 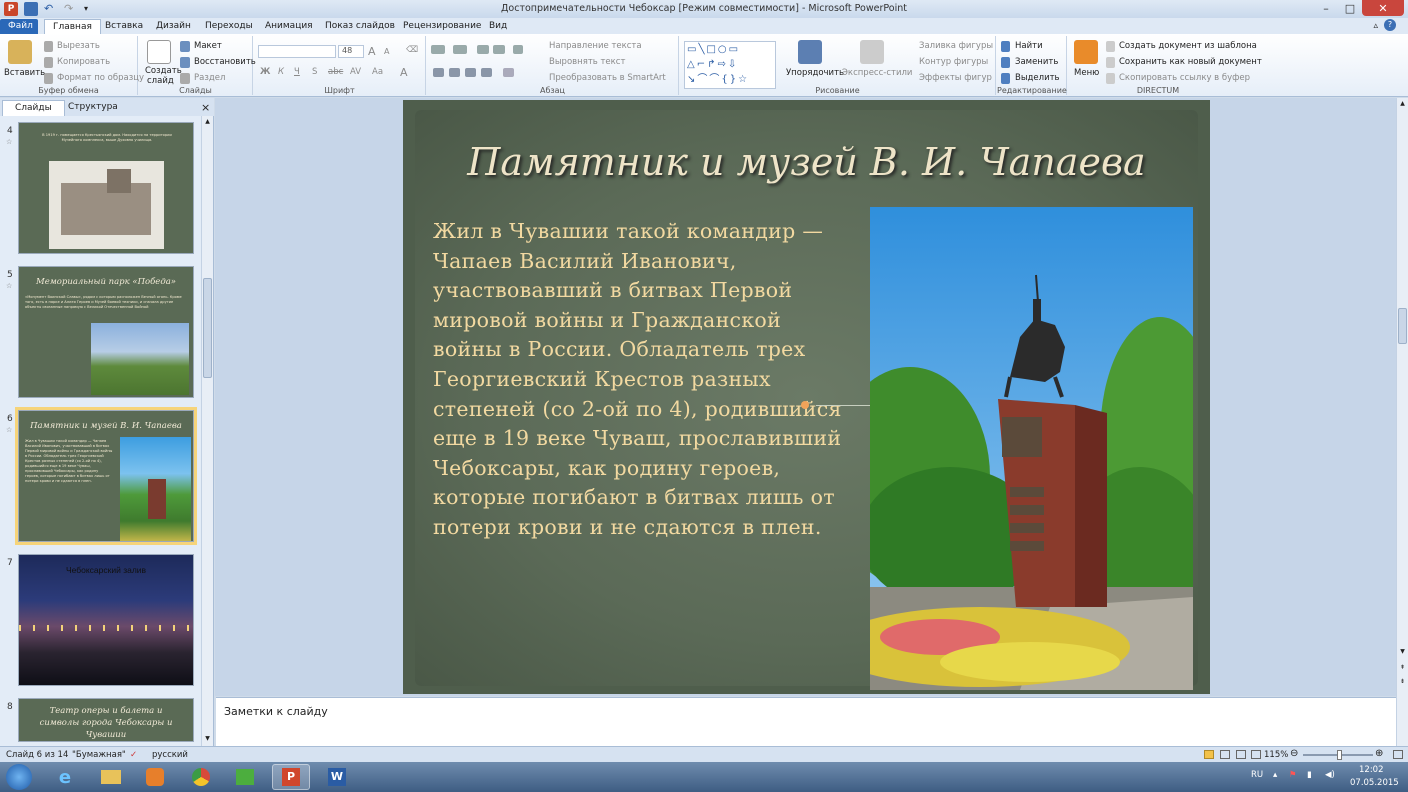 I want to click on cut-button: Вырезать, so click(x=78, y=46).